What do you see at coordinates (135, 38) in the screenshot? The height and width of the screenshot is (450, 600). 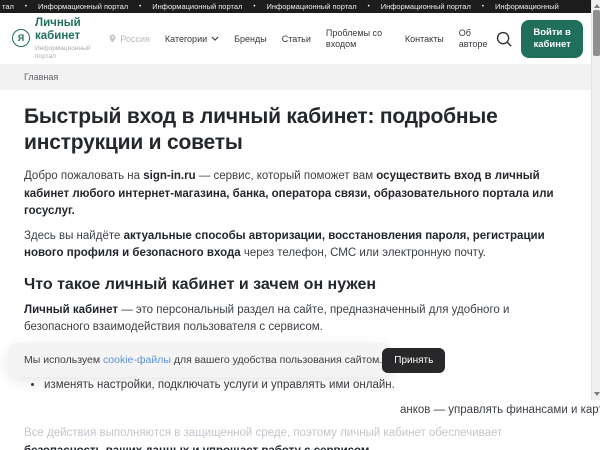 I see `nav-region-label: Россия` at bounding box center [135, 38].